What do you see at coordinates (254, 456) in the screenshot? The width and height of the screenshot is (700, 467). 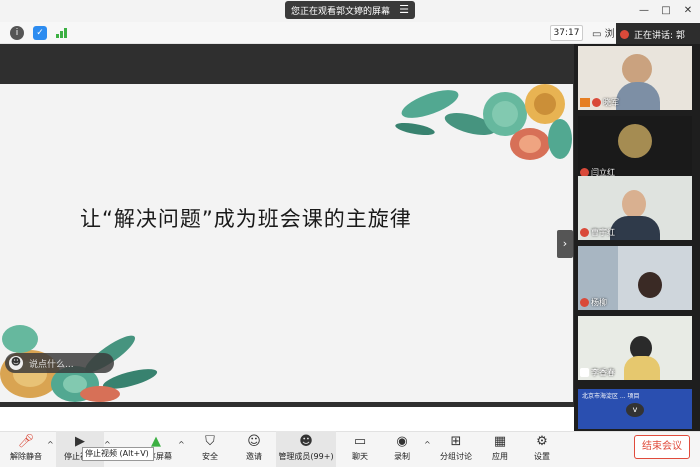 I see `invite-label: 邀请` at bounding box center [254, 456].